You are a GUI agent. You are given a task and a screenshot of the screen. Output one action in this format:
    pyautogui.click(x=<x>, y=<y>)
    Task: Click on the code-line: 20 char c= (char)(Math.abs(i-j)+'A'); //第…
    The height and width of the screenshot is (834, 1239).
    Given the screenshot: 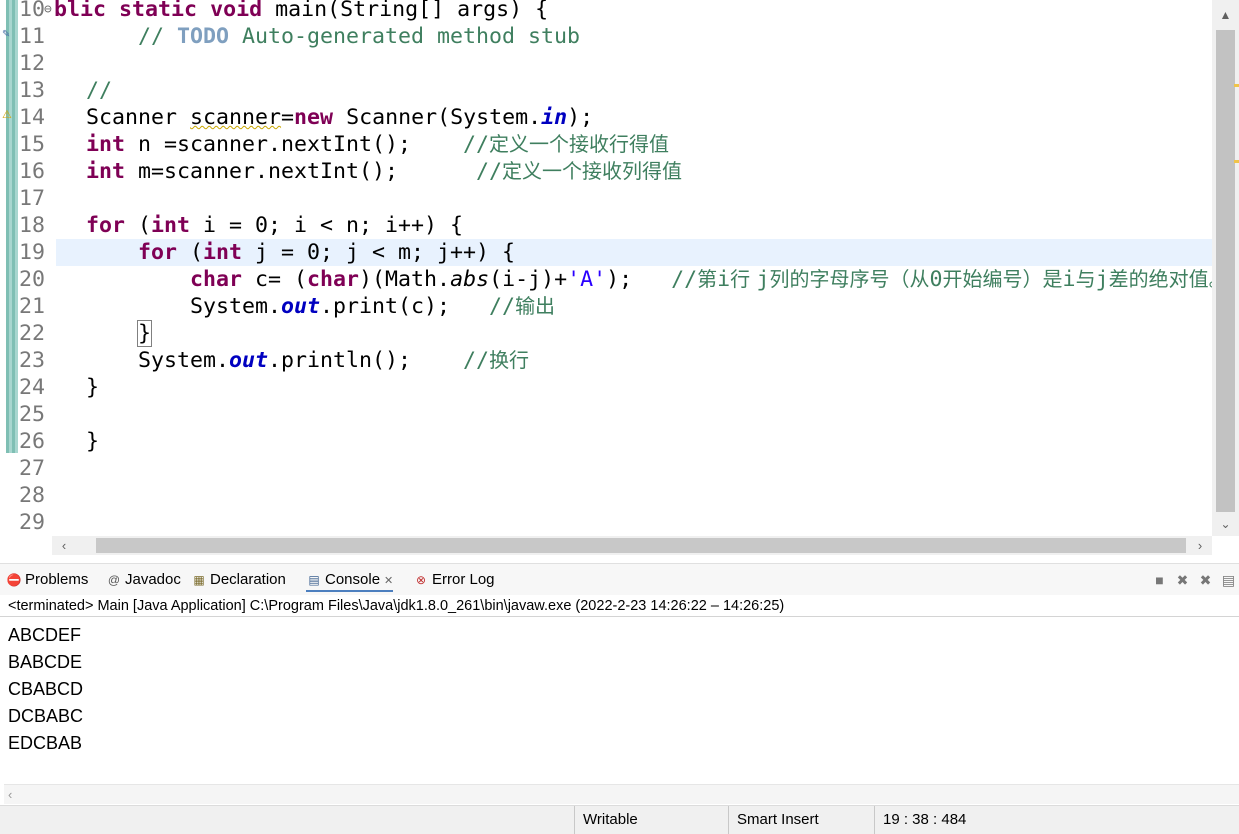 What is the action you would take?
    pyautogui.click(x=614, y=279)
    